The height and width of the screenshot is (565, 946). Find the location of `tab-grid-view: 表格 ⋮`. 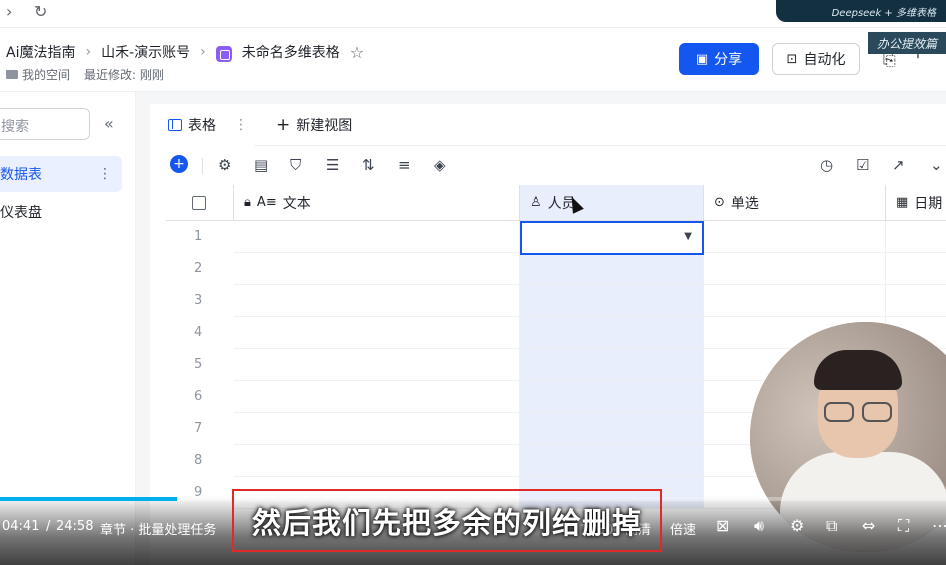

tab-grid-view: 表格 ⋮ is located at coordinates (202, 125).